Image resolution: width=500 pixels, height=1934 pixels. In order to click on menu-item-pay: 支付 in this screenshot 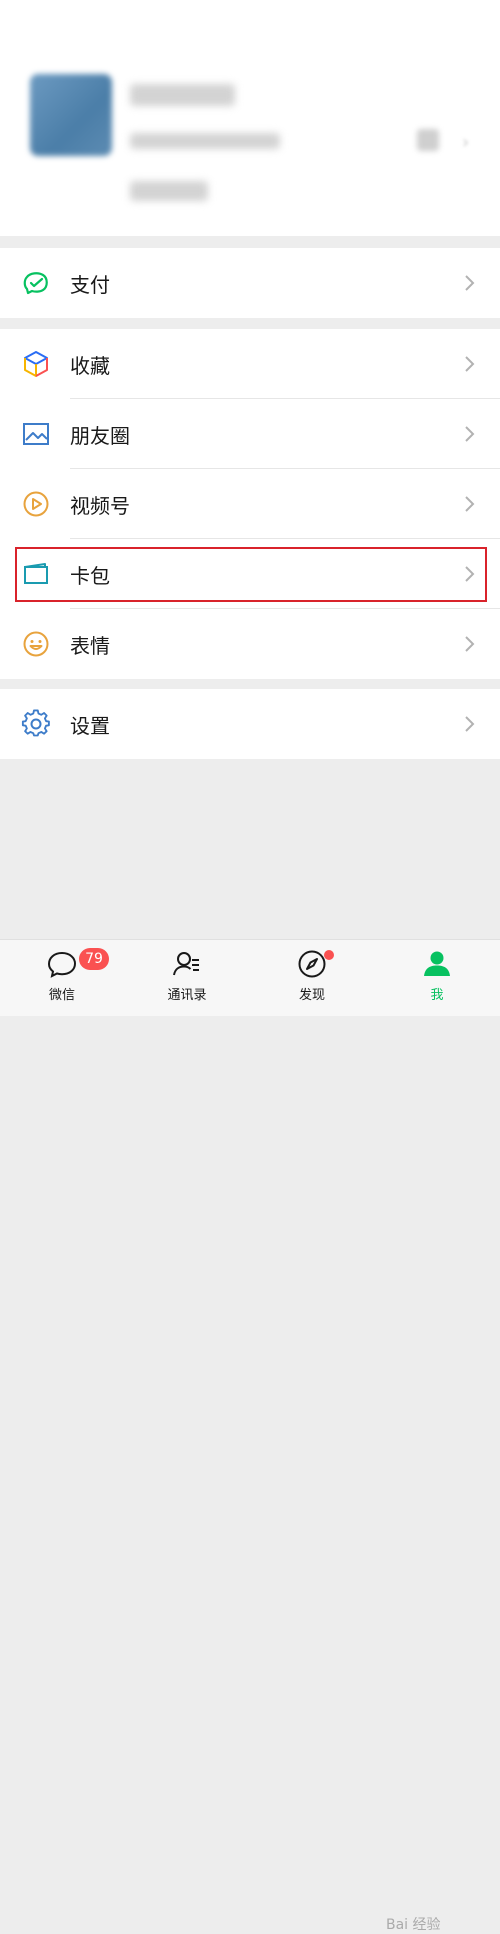, I will do `click(250, 283)`.